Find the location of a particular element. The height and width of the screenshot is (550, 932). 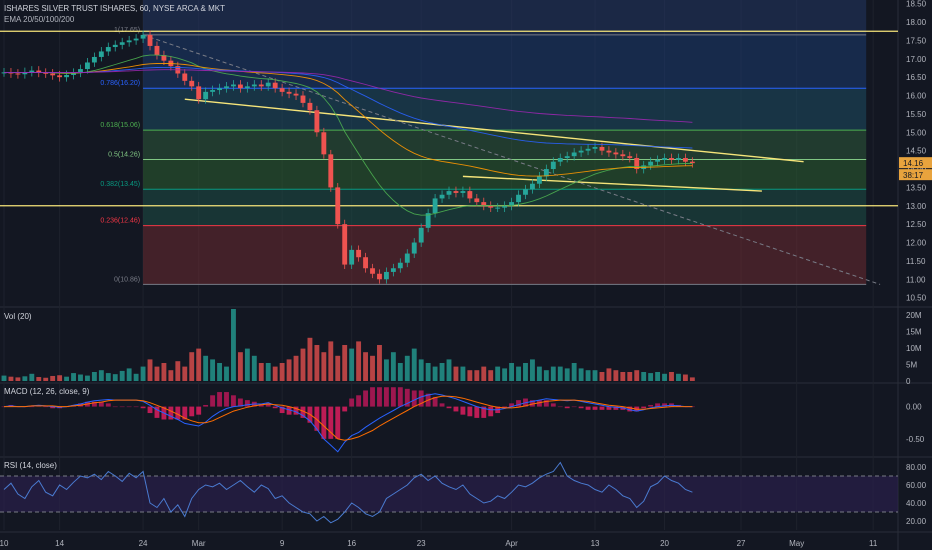

time-tick-label: 10 is located at coordinates (4, 543).